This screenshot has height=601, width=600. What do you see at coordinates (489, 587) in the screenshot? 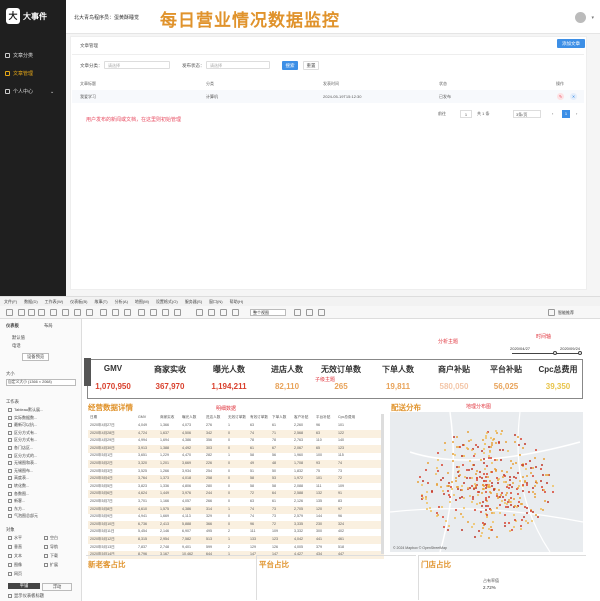
I see `store-share-value: 2.72%` at bounding box center [489, 587].